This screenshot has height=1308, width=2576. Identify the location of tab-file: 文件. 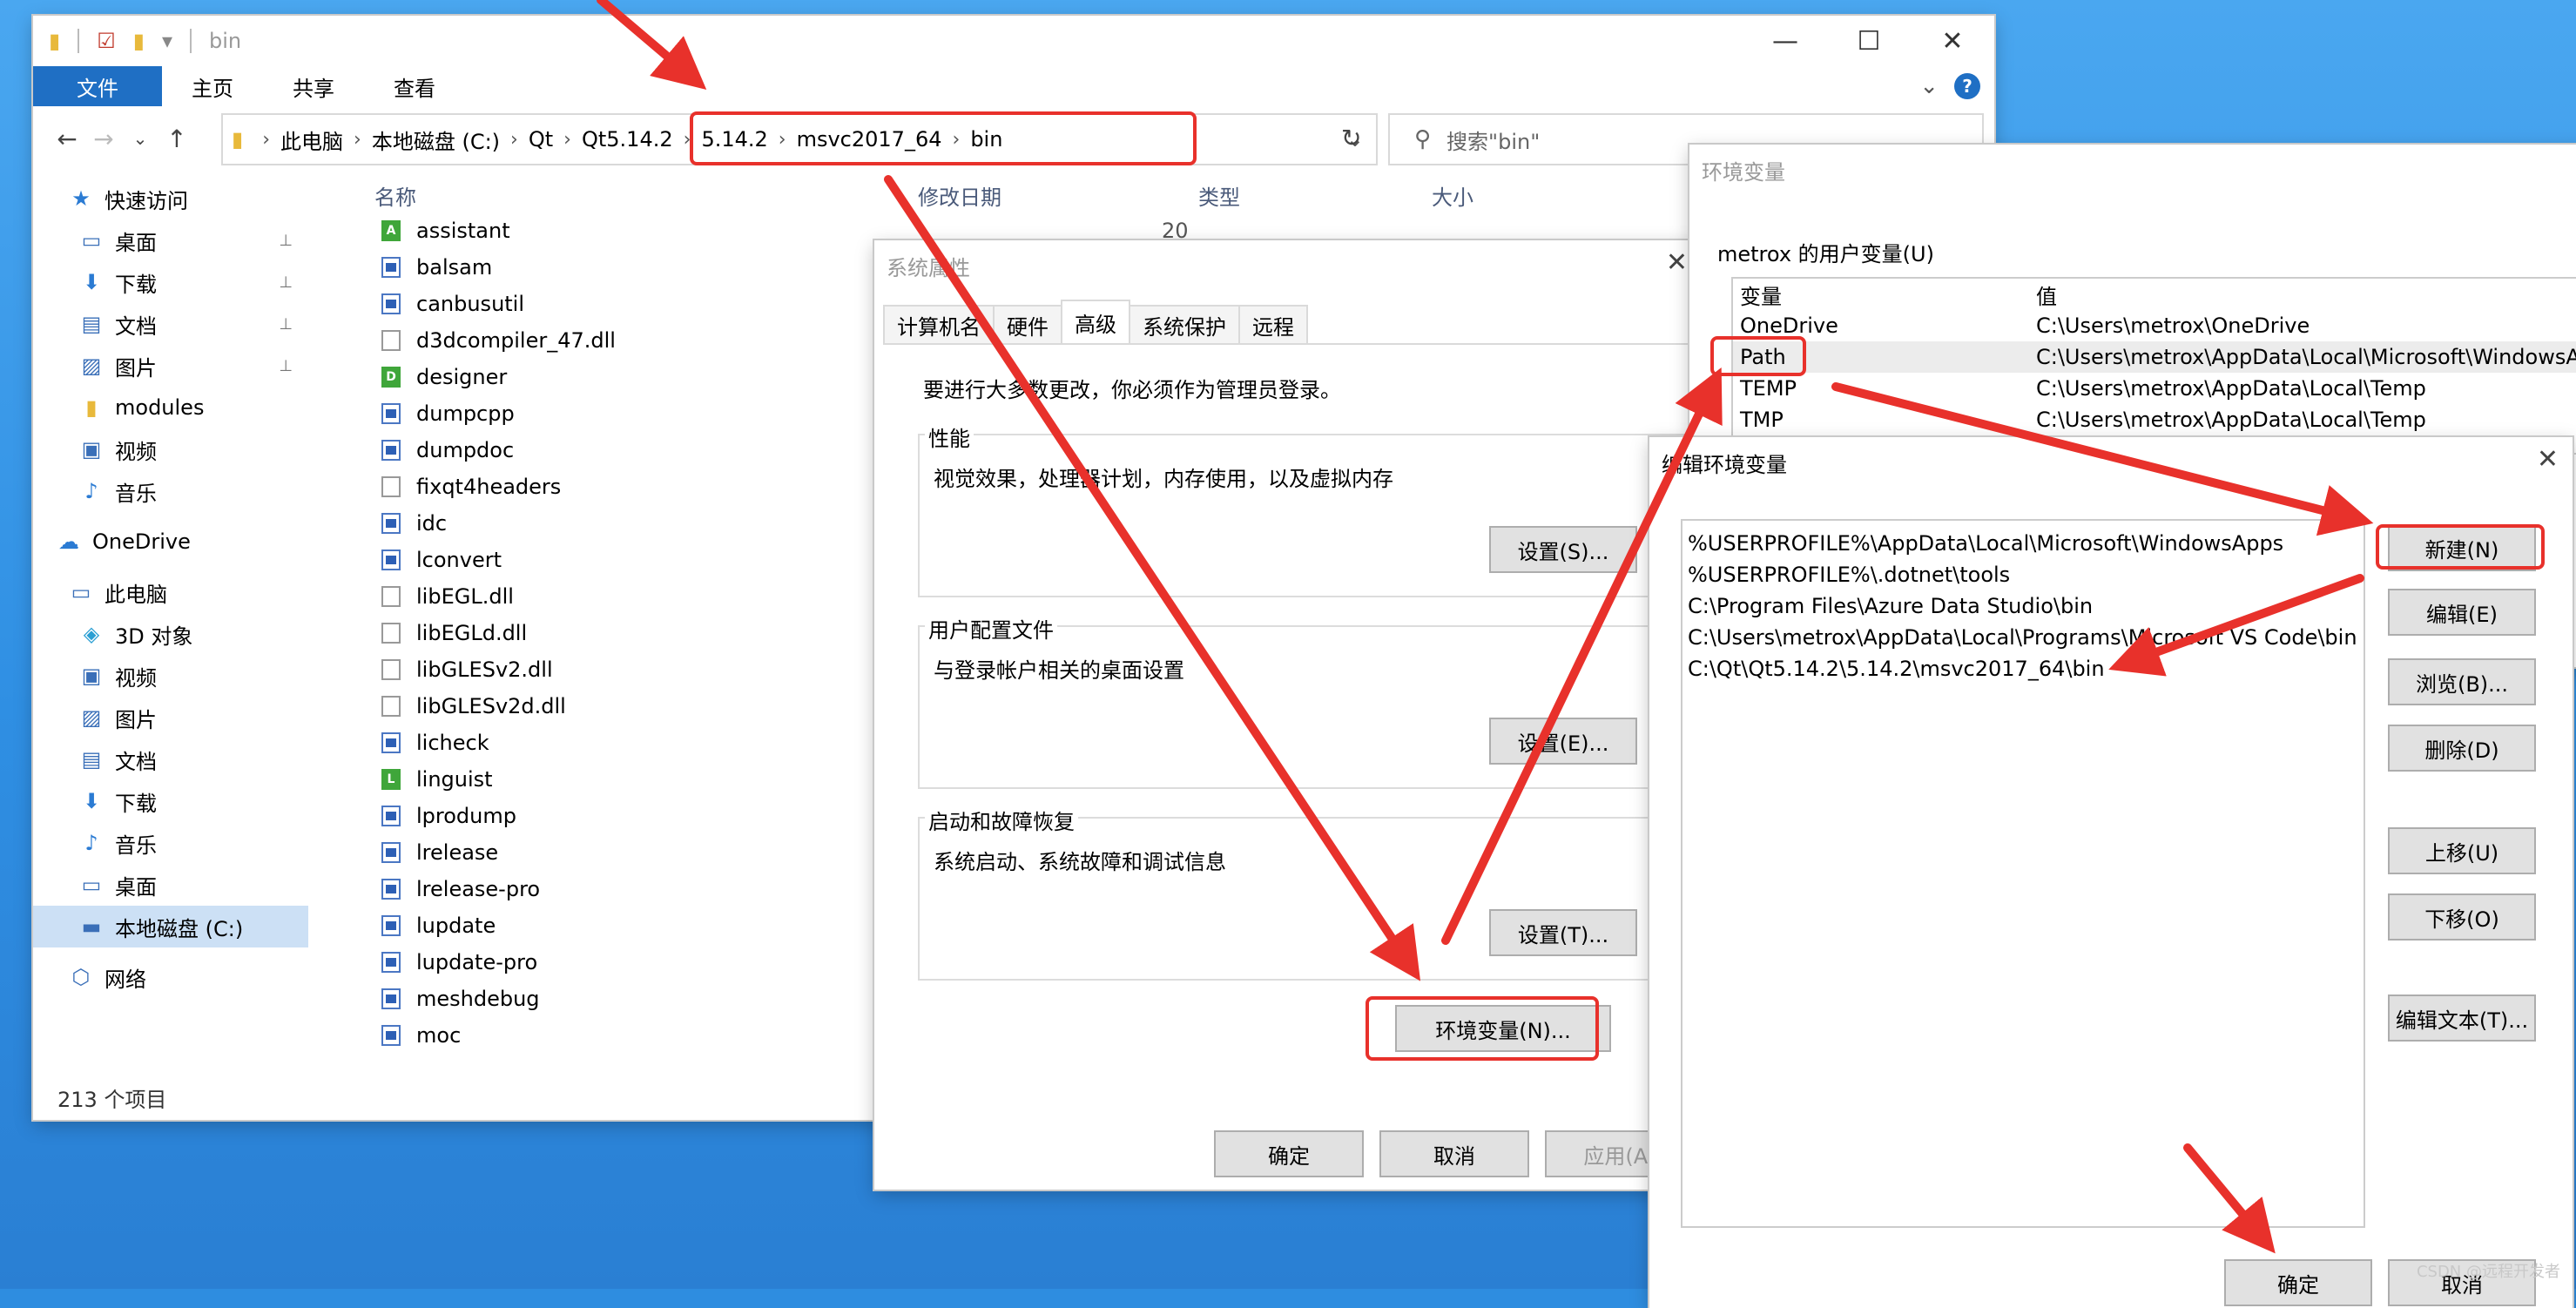
(97, 86).